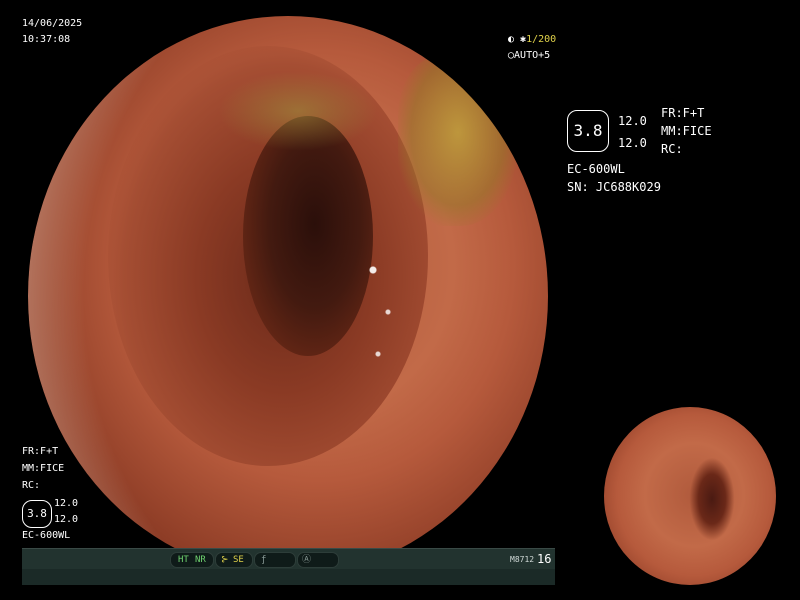 The height and width of the screenshot is (600, 800). What do you see at coordinates (307, 560) in the screenshot?
I see `a-icon: Ⓐ` at bounding box center [307, 560].